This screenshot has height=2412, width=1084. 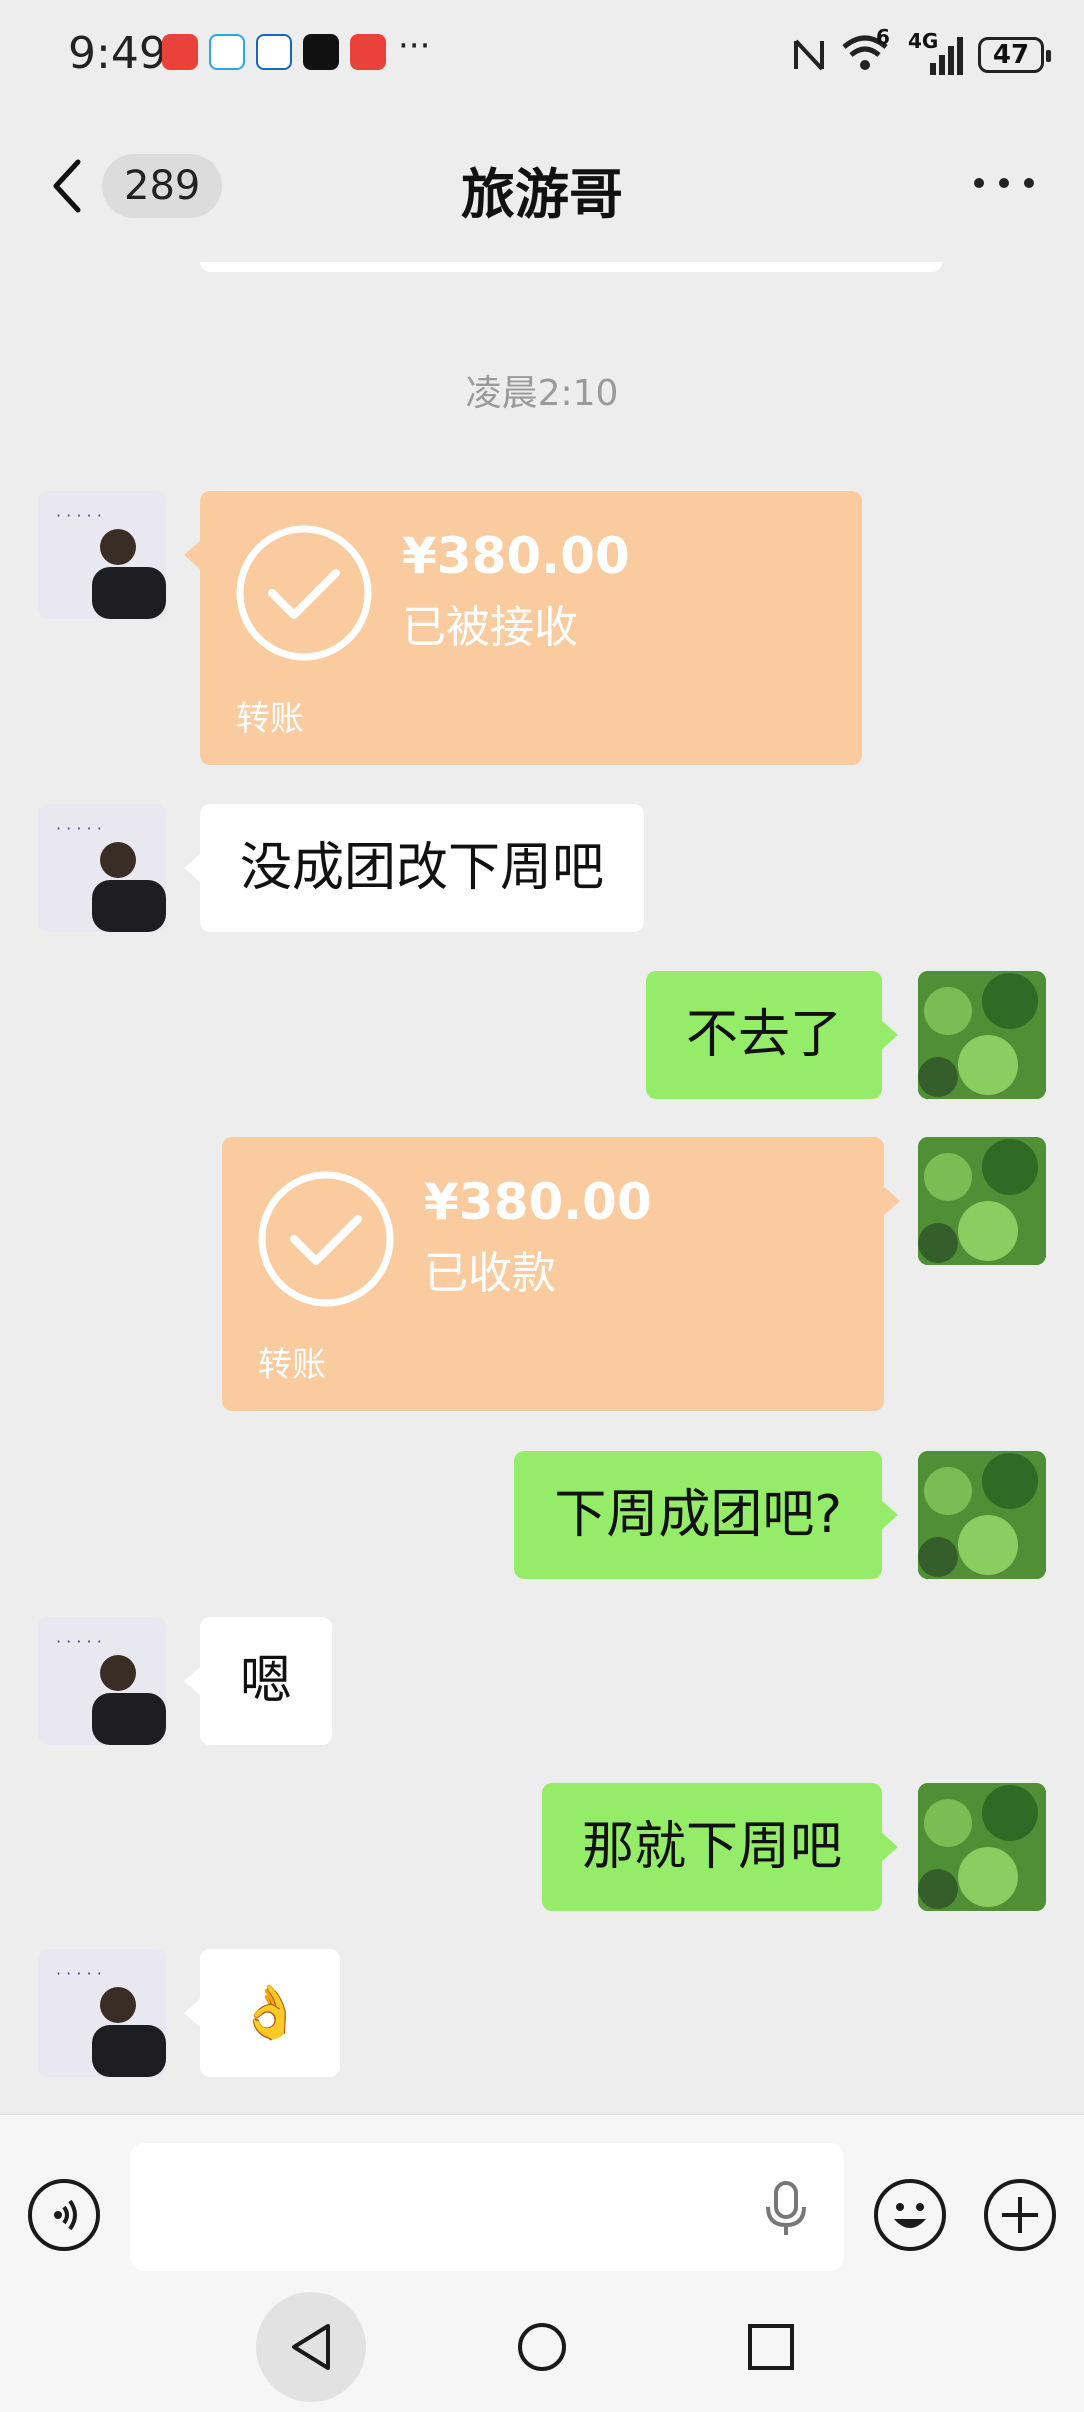 I want to click on outgoing-message-bubble: 不去了, so click(x=772, y=1035).